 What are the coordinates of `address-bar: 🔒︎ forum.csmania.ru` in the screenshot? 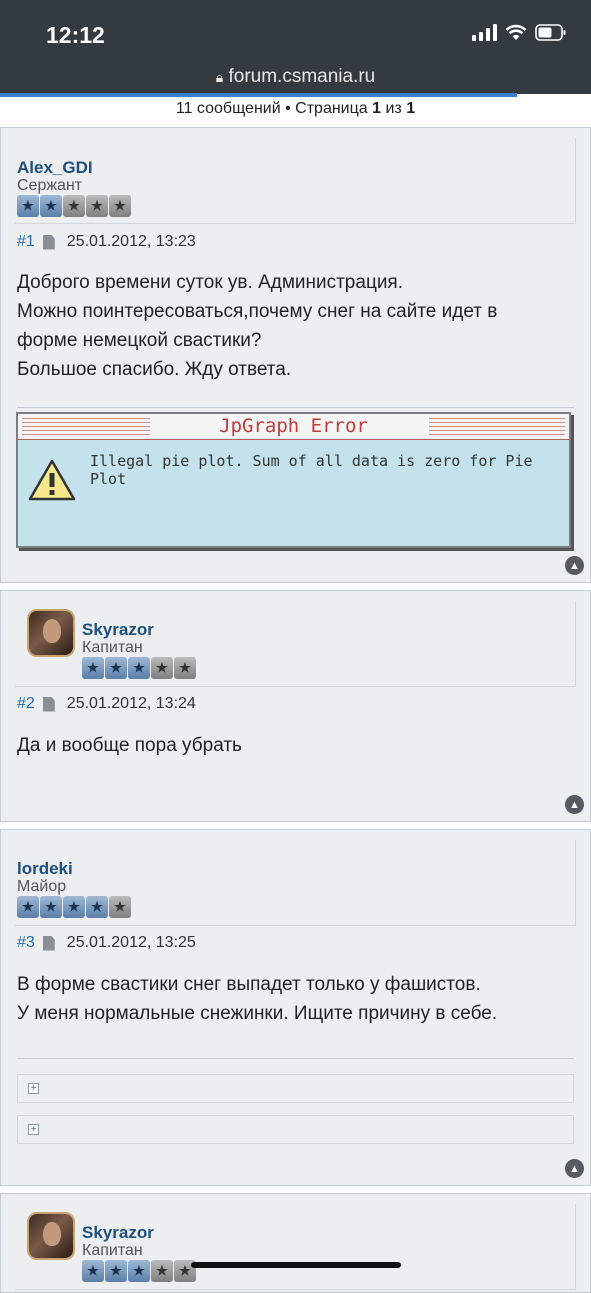 It's located at (295, 77).